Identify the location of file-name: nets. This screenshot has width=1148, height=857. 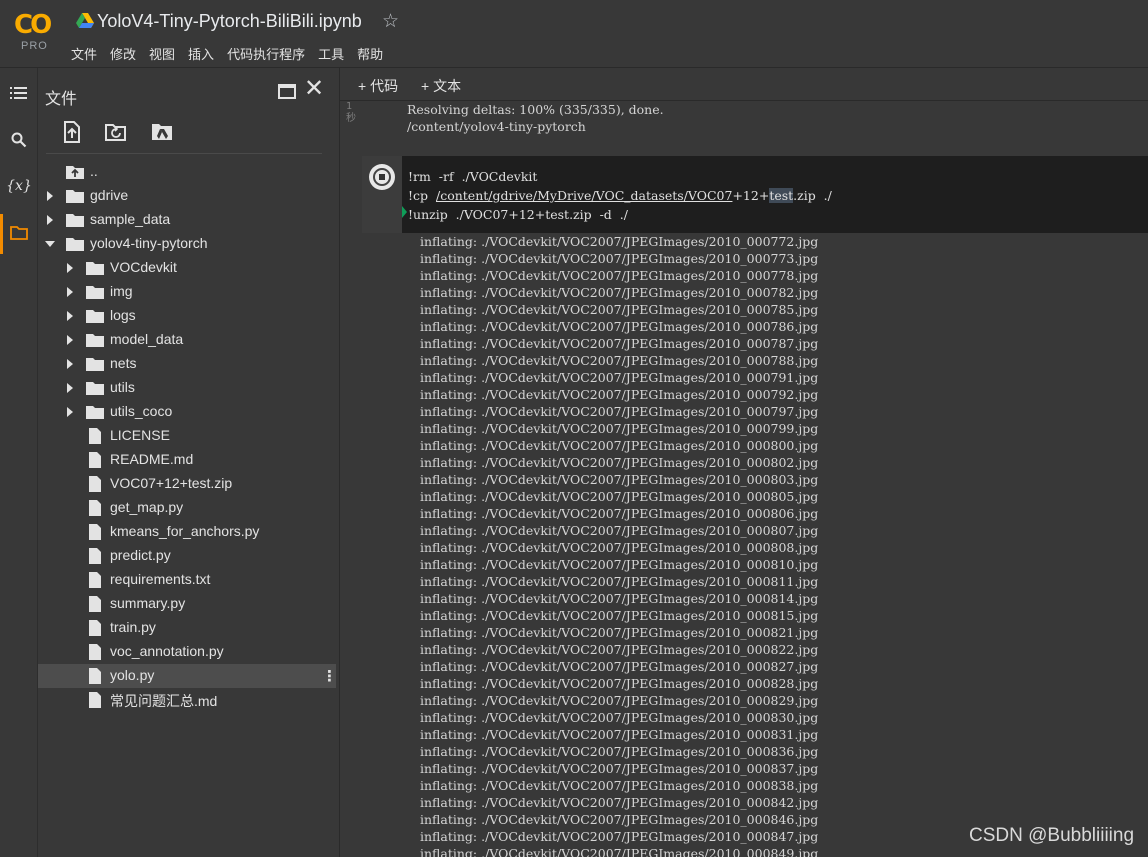
(123, 363).